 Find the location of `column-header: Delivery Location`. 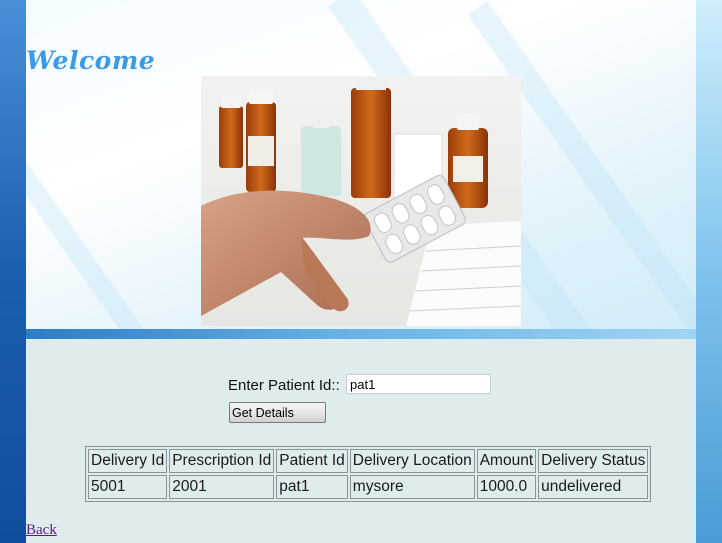

column-header: Delivery Location is located at coordinates (412, 461).